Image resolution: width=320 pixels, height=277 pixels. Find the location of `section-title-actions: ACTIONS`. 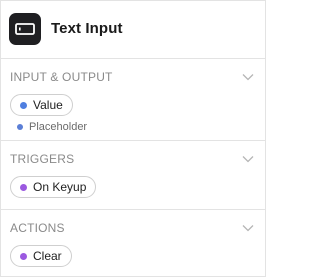

section-title-actions: ACTIONS is located at coordinates (37, 228).